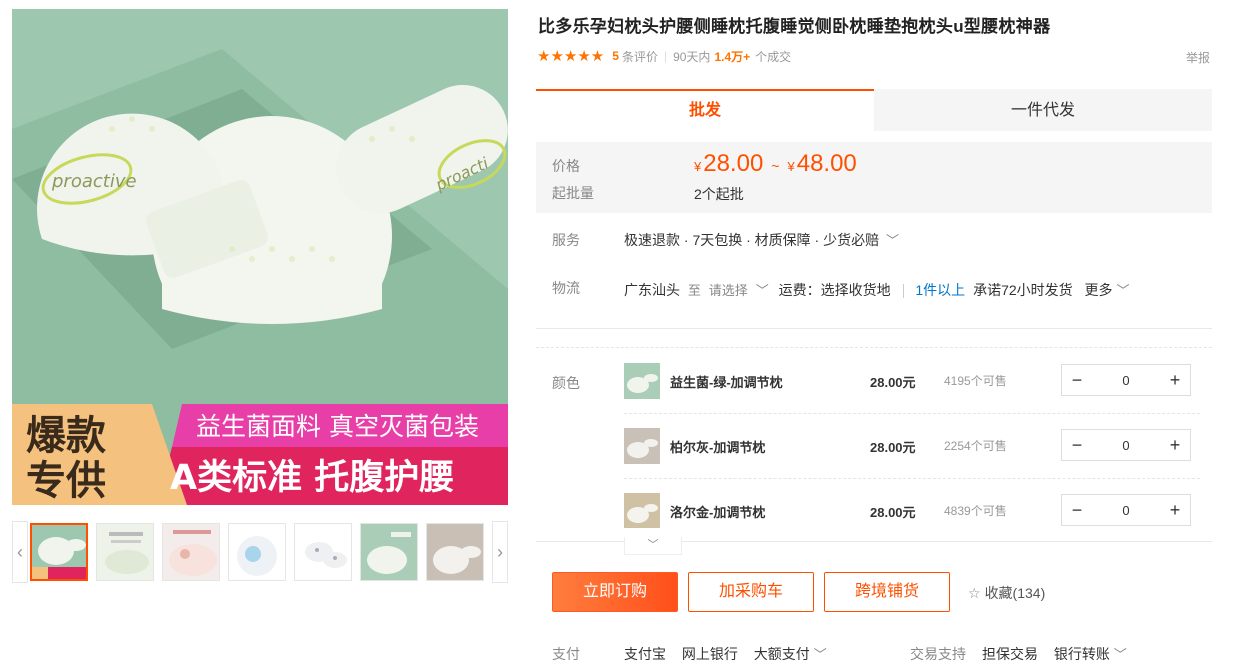 Image resolution: width=1239 pixels, height=670 pixels. I want to click on price-min: 28.00, so click(733, 163).